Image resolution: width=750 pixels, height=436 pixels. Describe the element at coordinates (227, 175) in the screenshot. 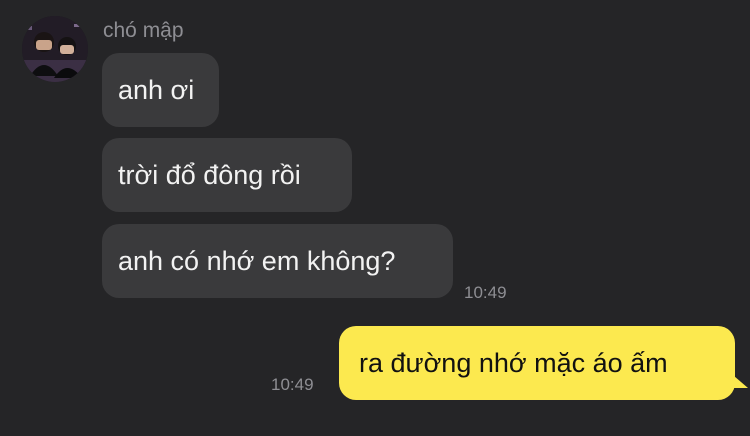

I see `message-bubble-incoming: trời đổ đông rồi` at that location.